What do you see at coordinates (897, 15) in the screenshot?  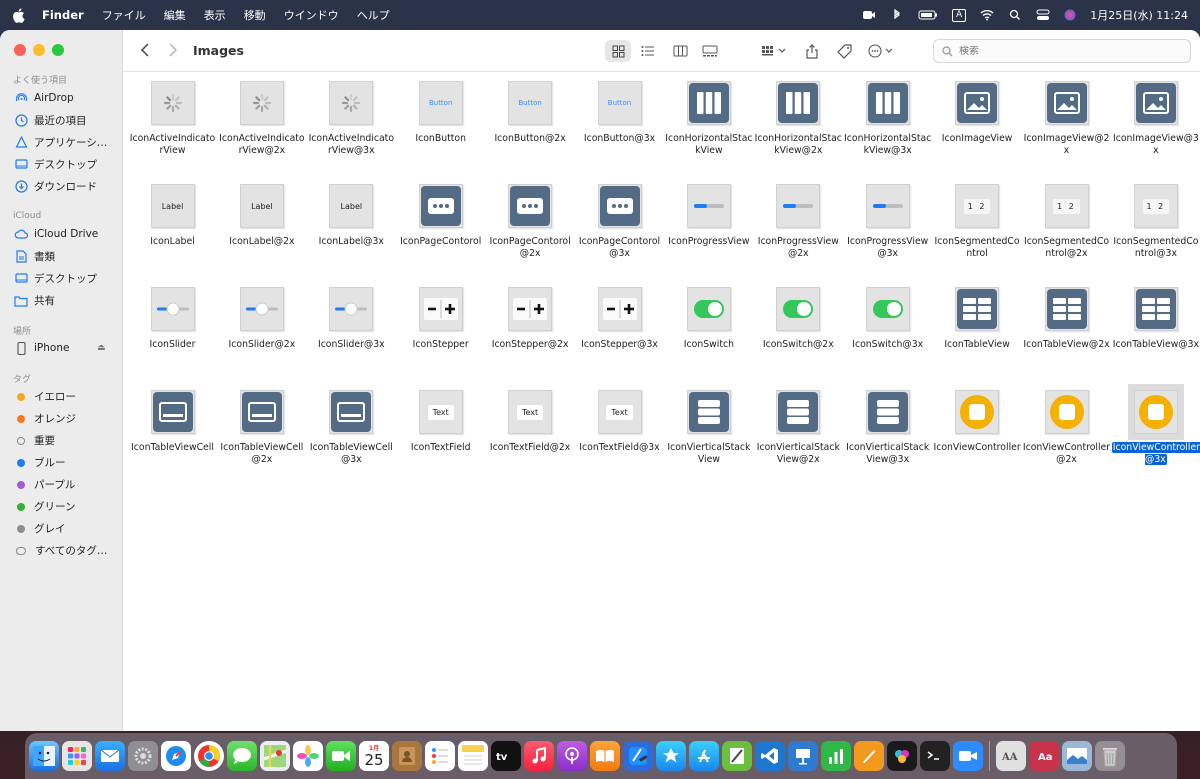 I see `bluetooth-icon` at bounding box center [897, 15].